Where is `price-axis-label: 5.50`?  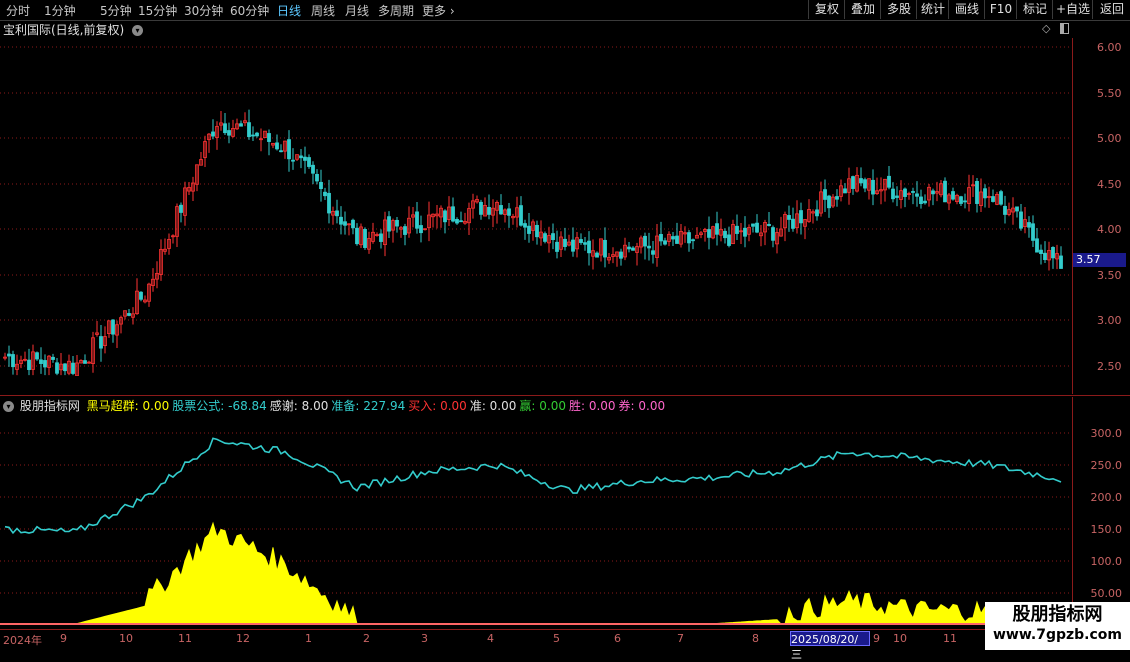 price-axis-label: 5.50 is located at coordinates (1109, 93).